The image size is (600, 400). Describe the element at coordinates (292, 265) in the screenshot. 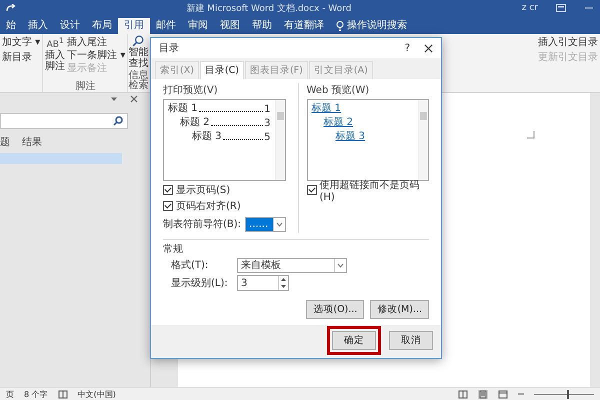

I see `format-dropdown: 来自模板` at that location.